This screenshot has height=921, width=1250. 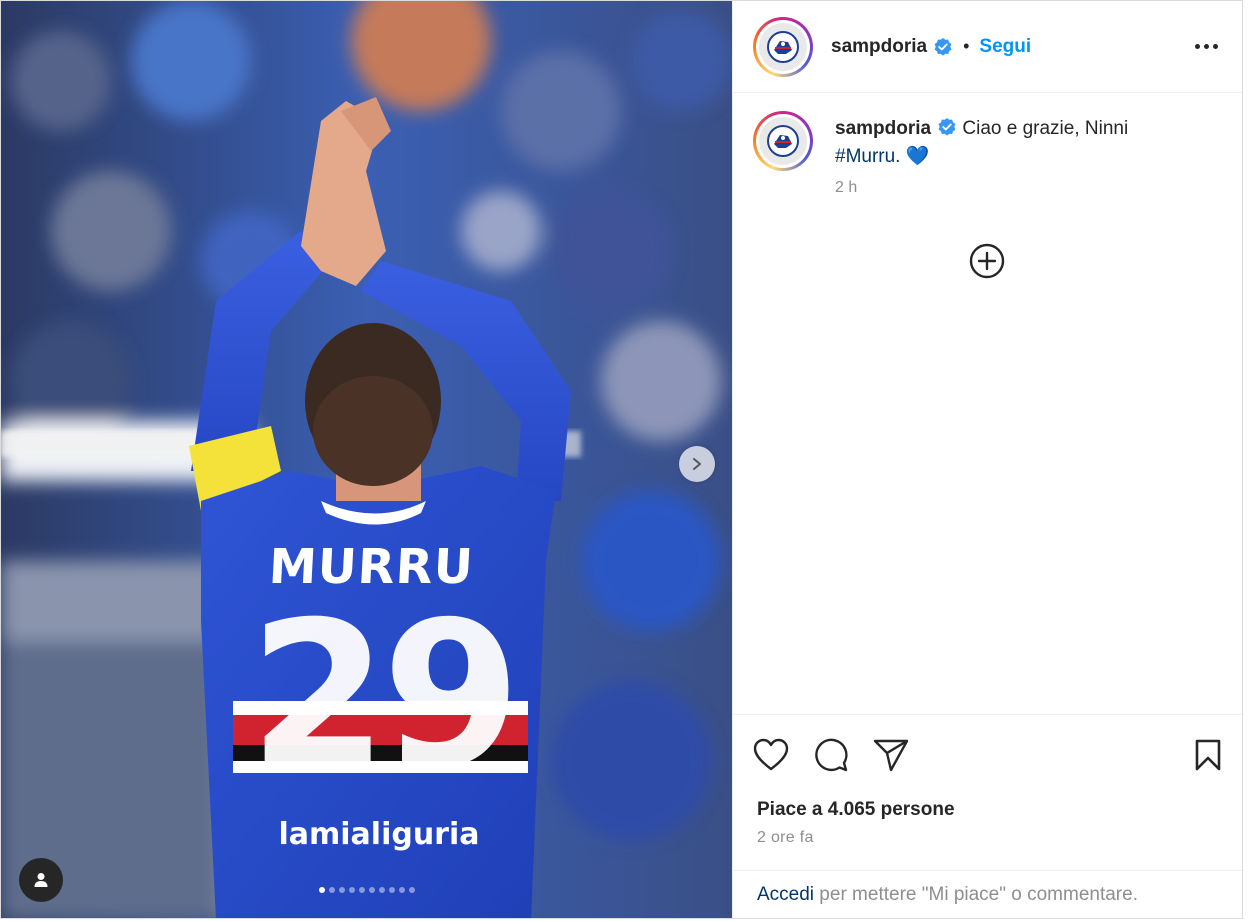 I want to click on save-button, so click(x=1208, y=755).